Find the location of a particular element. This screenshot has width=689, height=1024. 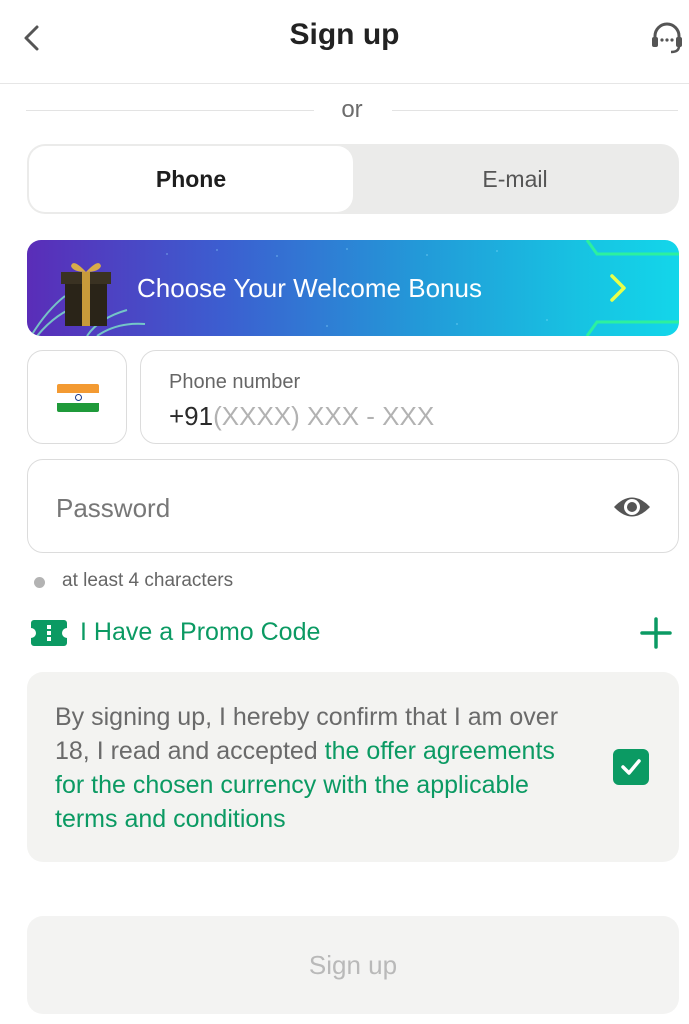

headset-support-icon is located at coordinates (667, 38).